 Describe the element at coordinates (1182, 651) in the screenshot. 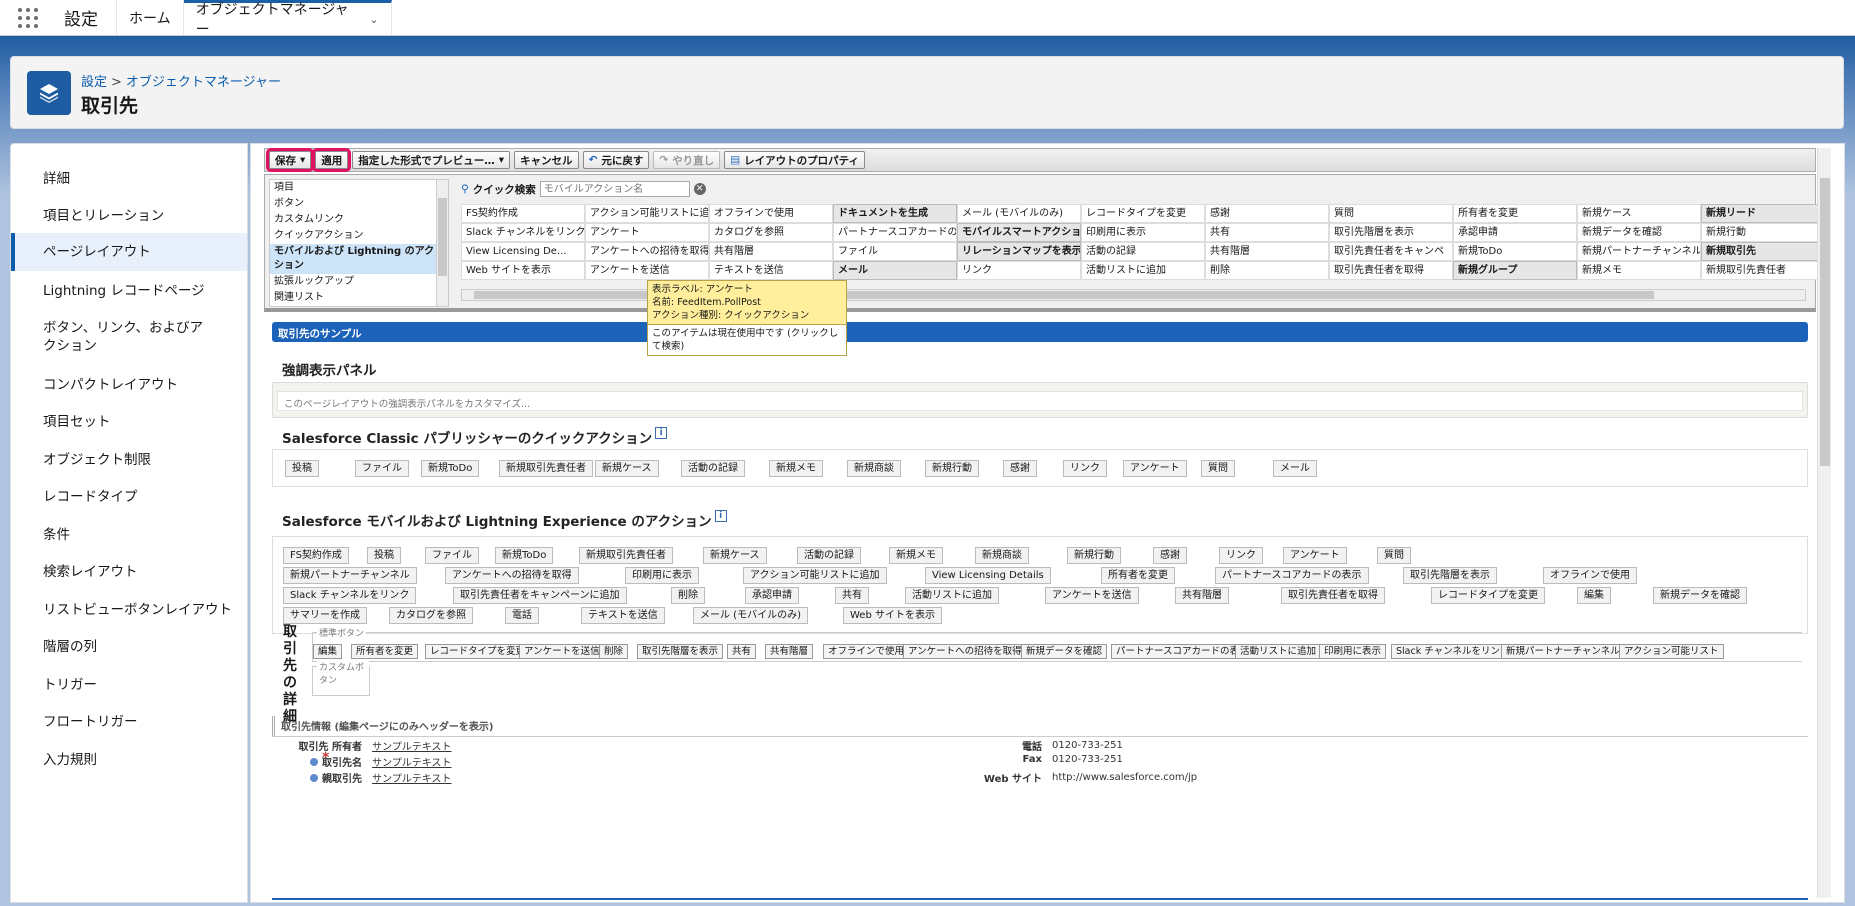

I see `standard-button: パートナースコアカードの表示` at that location.